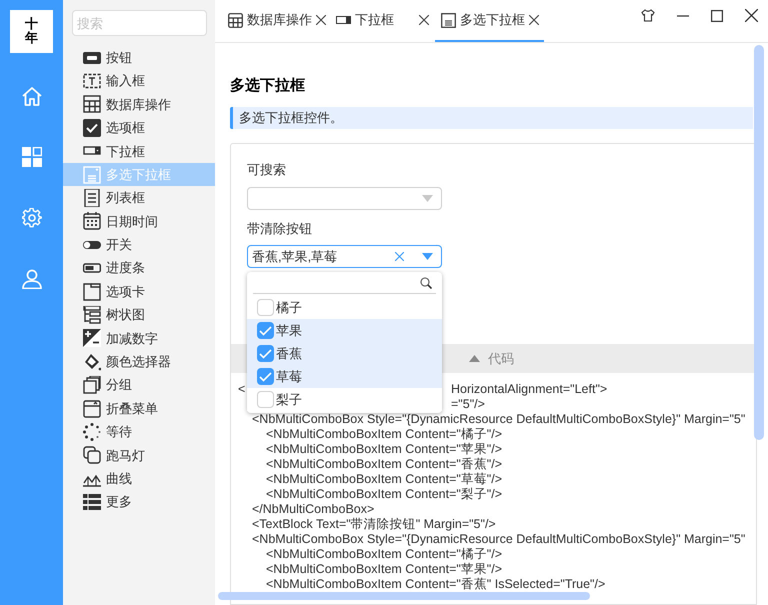 The image size is (768, 605). Describe the element at coordinates (139, 292) in the screenshot. I see `sidebar-item: 选项卡` at that location.